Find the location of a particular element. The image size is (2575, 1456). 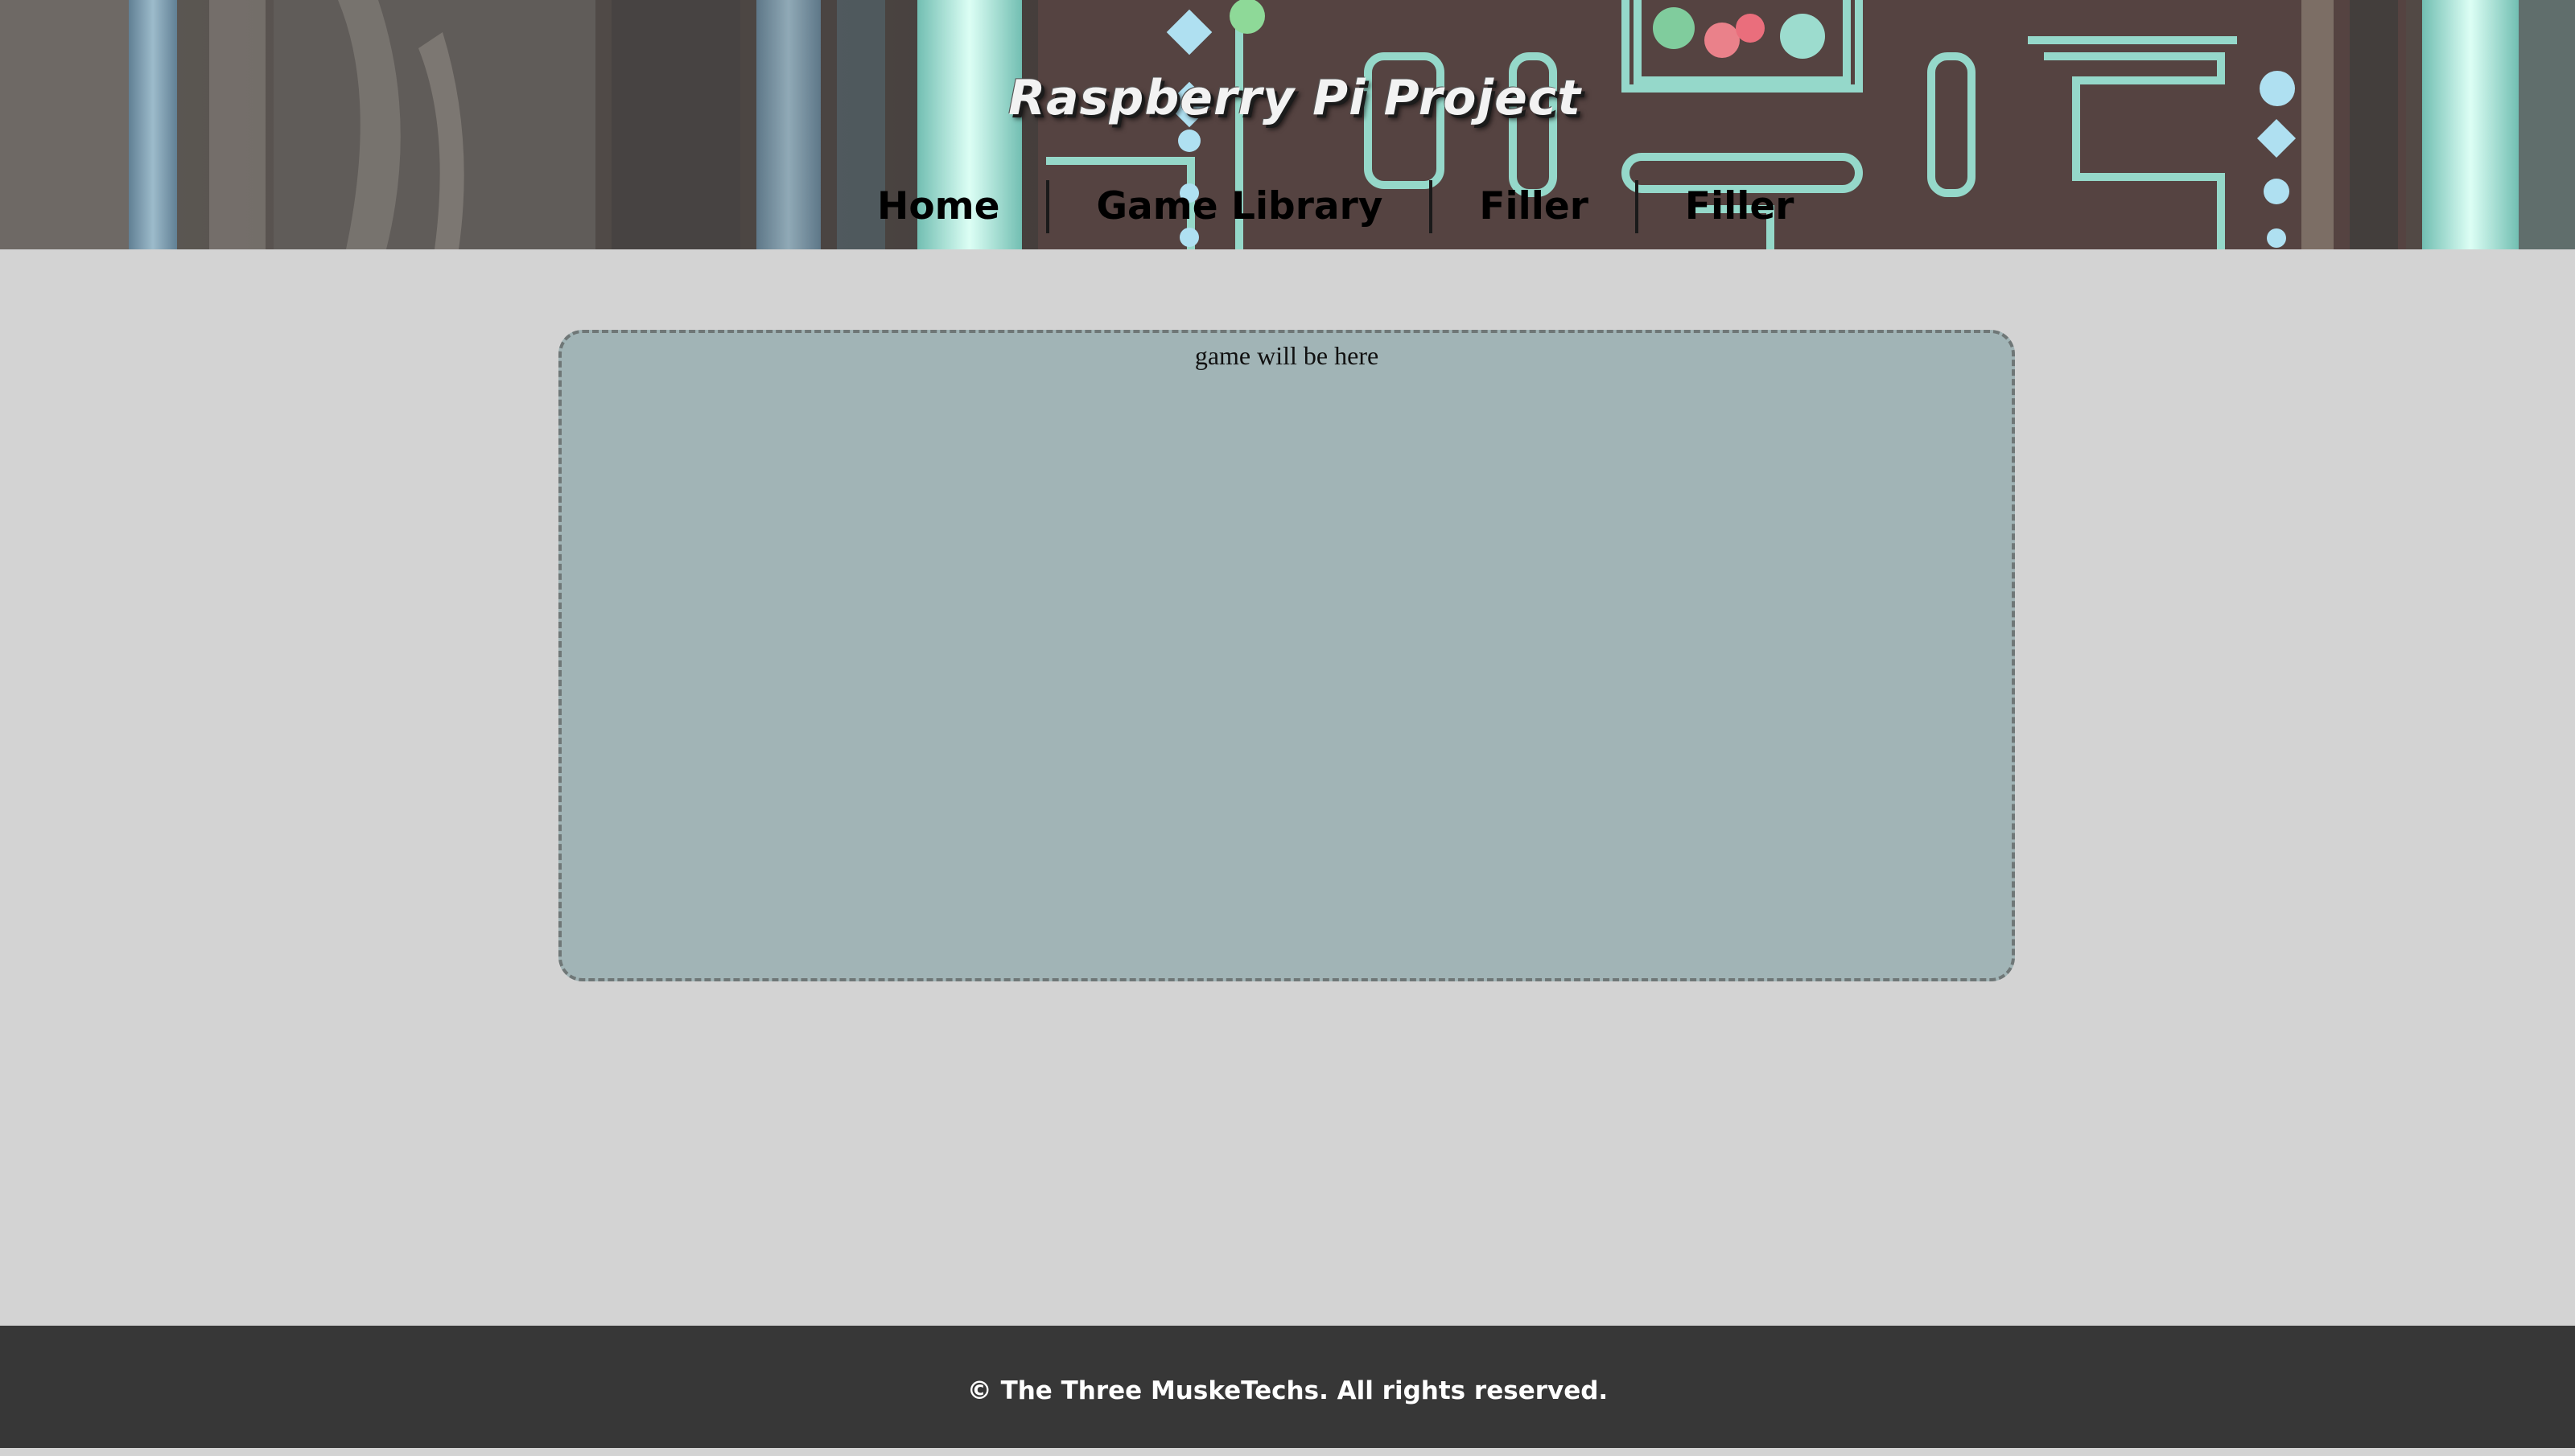

main-nav: Home Game Library Filler Filler is located at coordinates (1346, 207).